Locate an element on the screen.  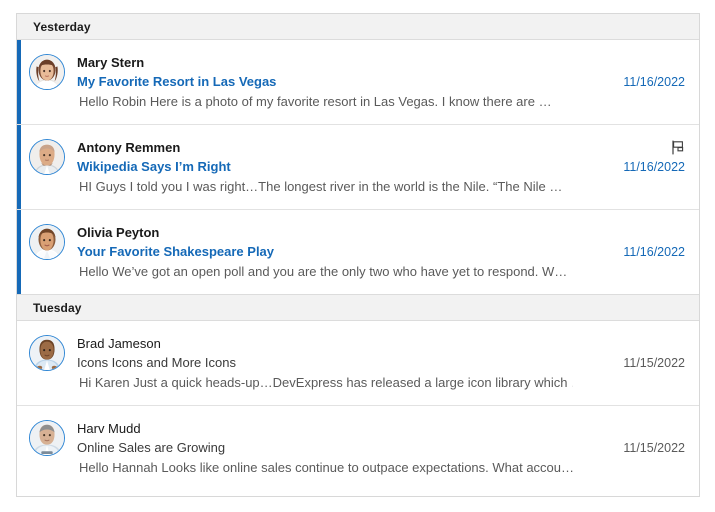
avatar-antony-remmen is located at coordinates (47, 157).